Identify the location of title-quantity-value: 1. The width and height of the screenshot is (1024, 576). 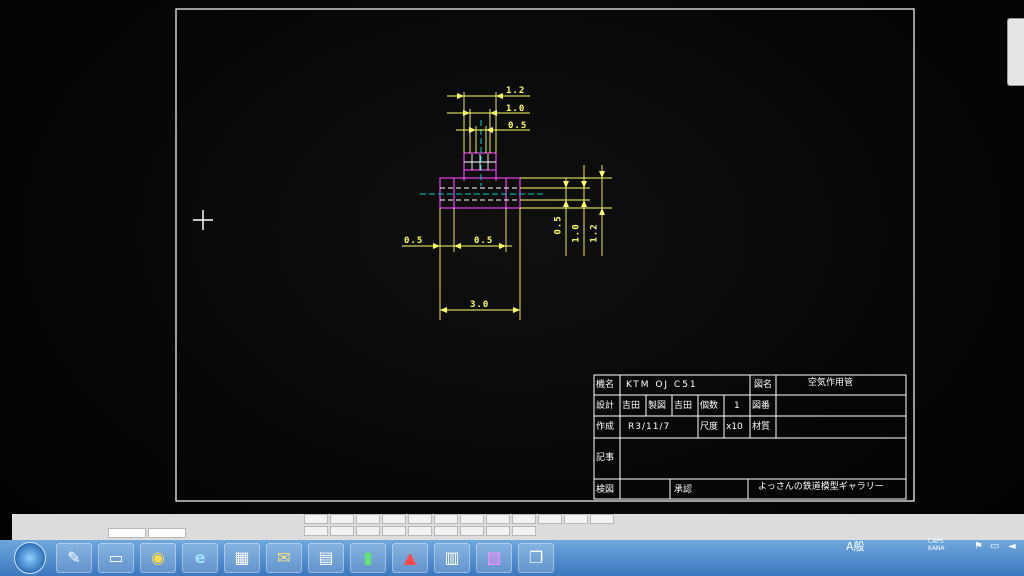
(737, 406).